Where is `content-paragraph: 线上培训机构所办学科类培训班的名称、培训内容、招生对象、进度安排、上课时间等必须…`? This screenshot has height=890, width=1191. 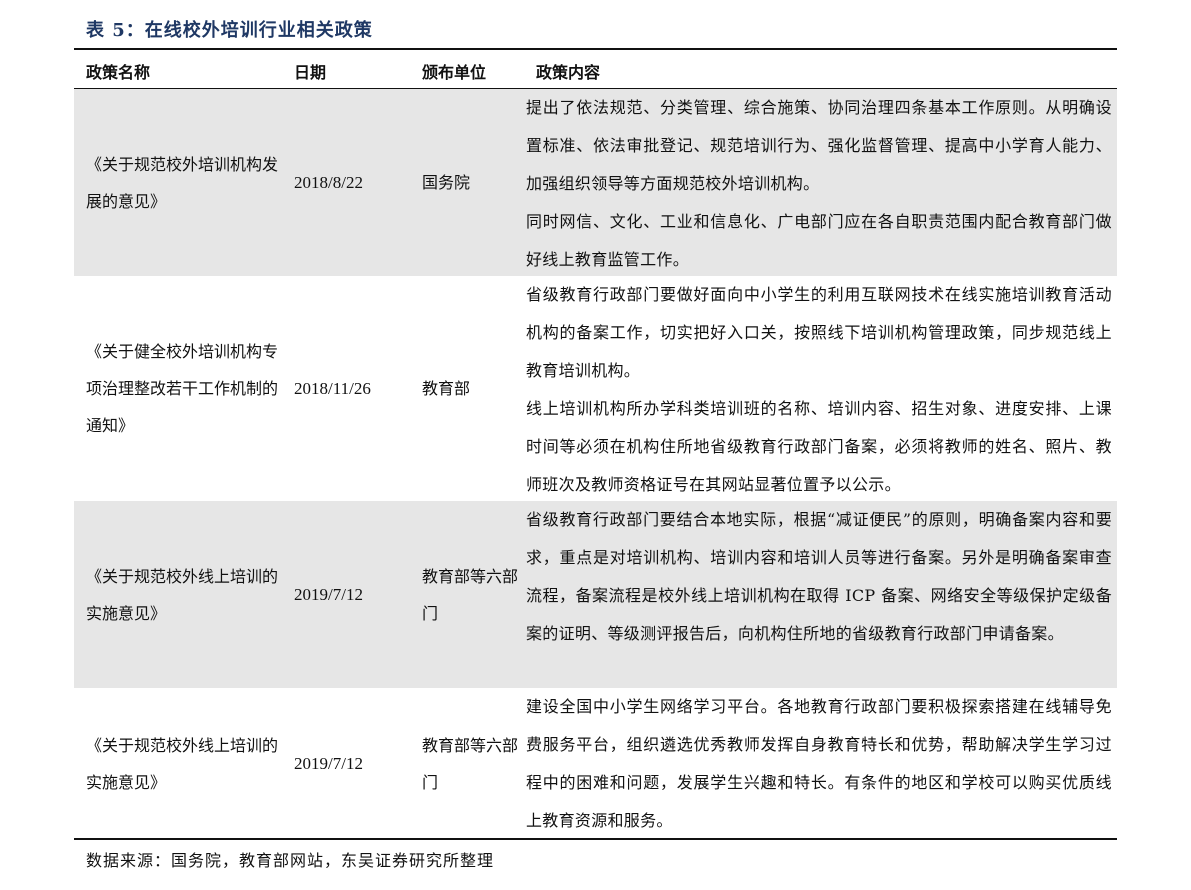 content-paragraph: 线上培训机构所办学科类培训班的名称、培训内容、招生对象、进度安排、上课时间等必须… is located at coordinates (819, 446).